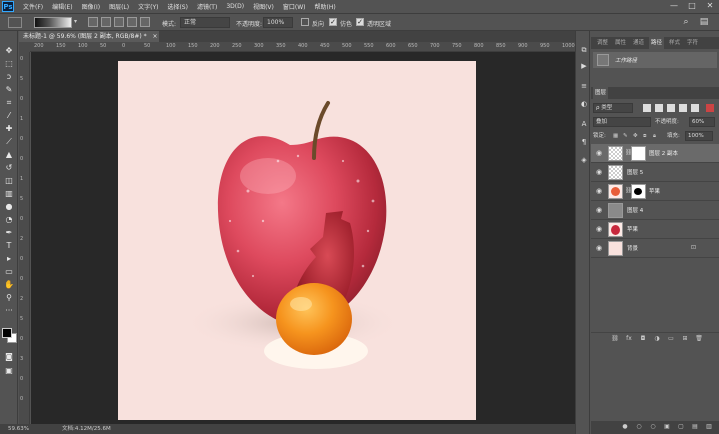  I want to click on dither-checkbox: ✓, so click(333, 22).